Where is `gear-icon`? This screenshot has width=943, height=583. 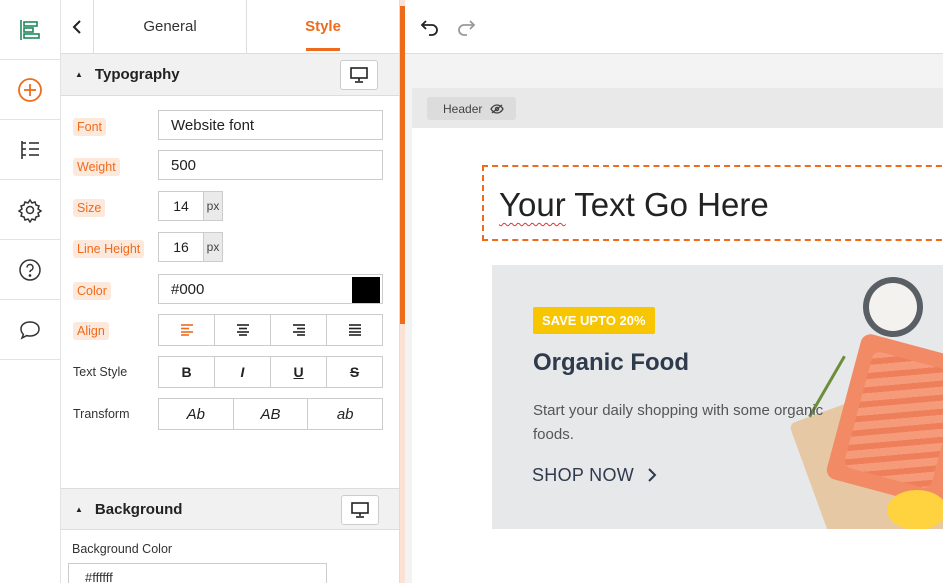 gear-icon is located at coordinates (30, 210).